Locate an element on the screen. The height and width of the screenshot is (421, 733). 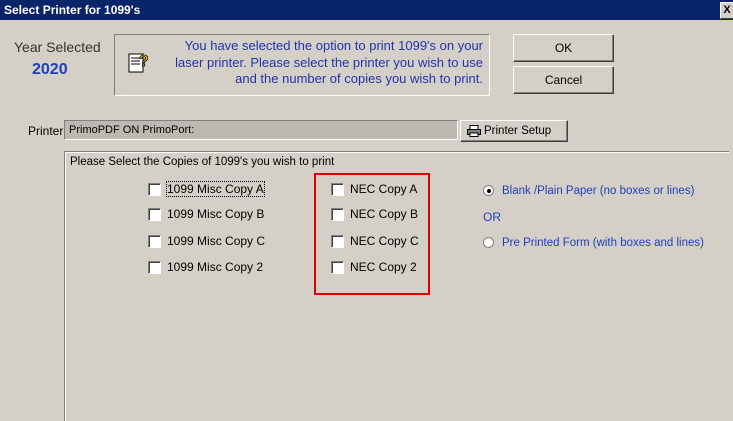
cancel-button: Cancel is located at coordinates (563, 80).